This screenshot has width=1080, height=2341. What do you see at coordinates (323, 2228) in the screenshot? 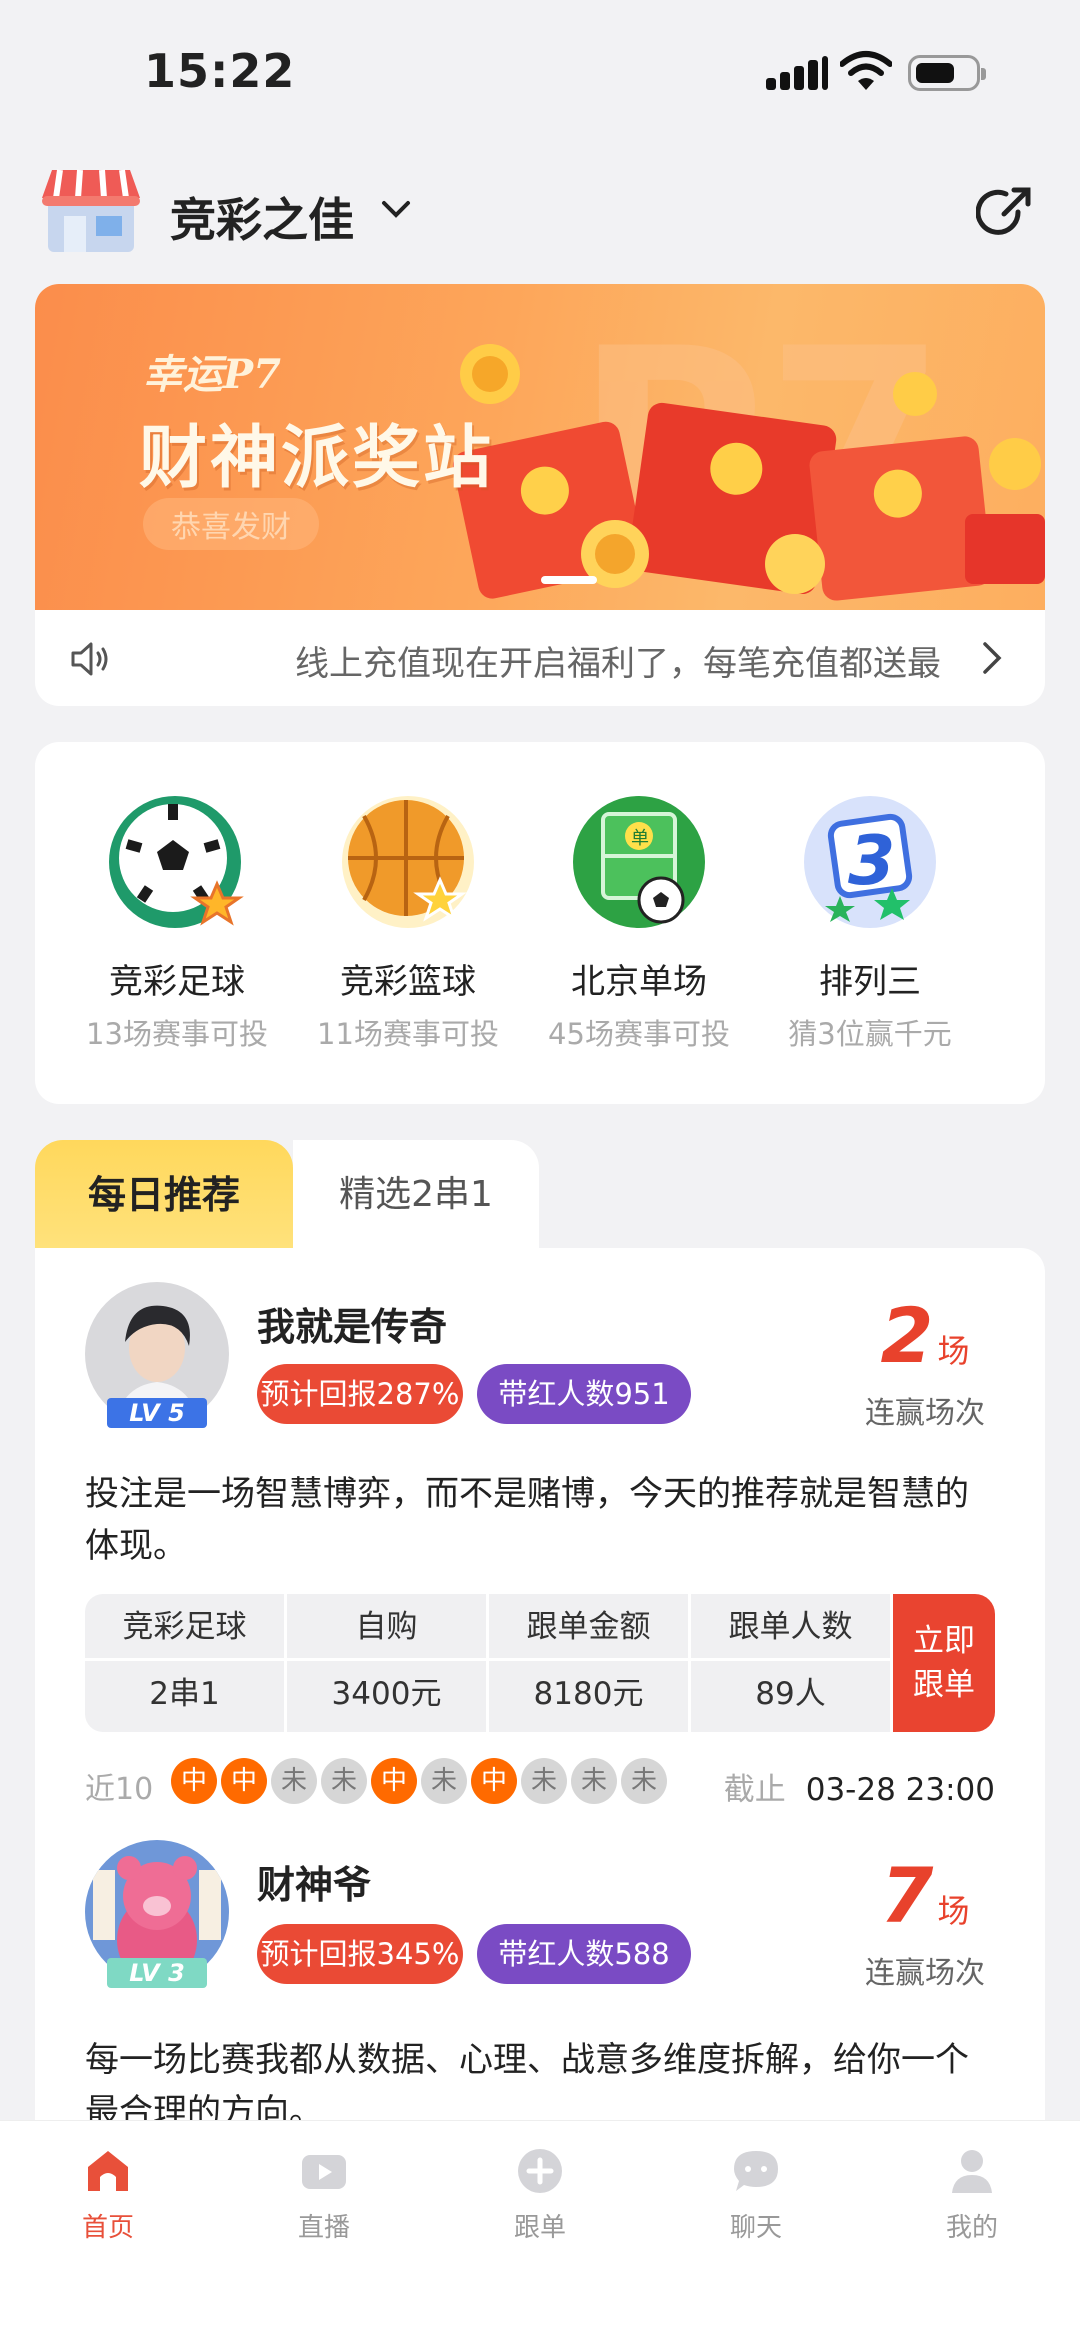
I see `nav-label: 直播` at bounding box center [323, 2228].